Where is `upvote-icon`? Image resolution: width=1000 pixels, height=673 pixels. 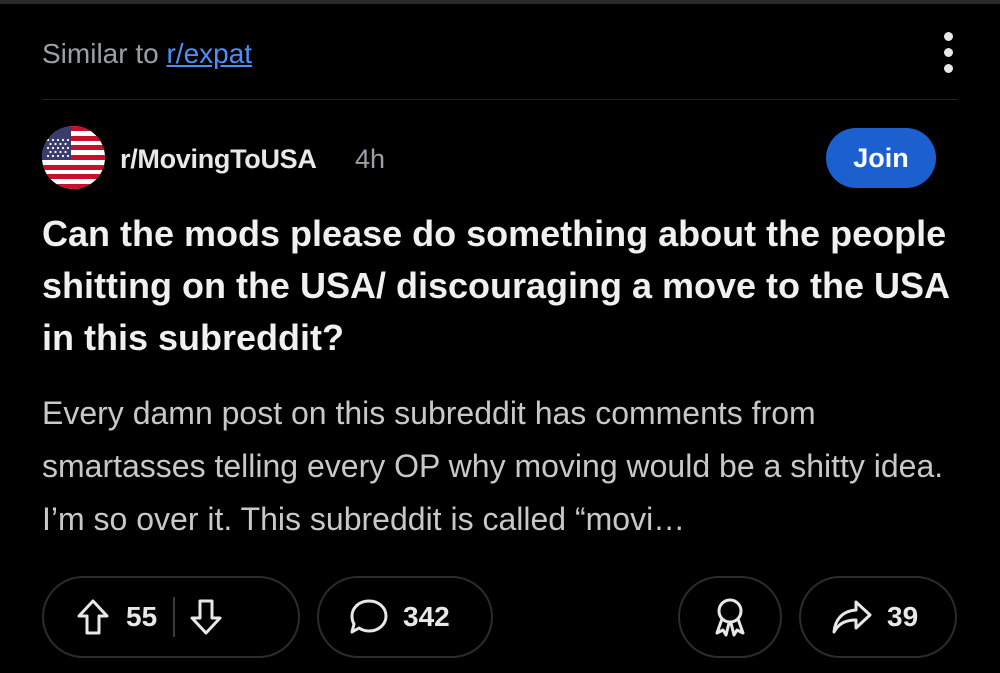
upvote-icon is located at coordinates (93, 617).